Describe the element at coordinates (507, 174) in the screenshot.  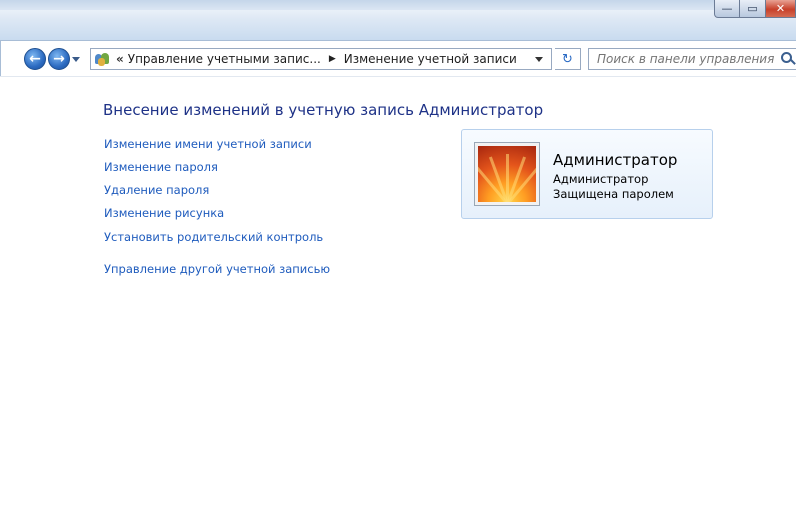
I see `avatar` at that location.